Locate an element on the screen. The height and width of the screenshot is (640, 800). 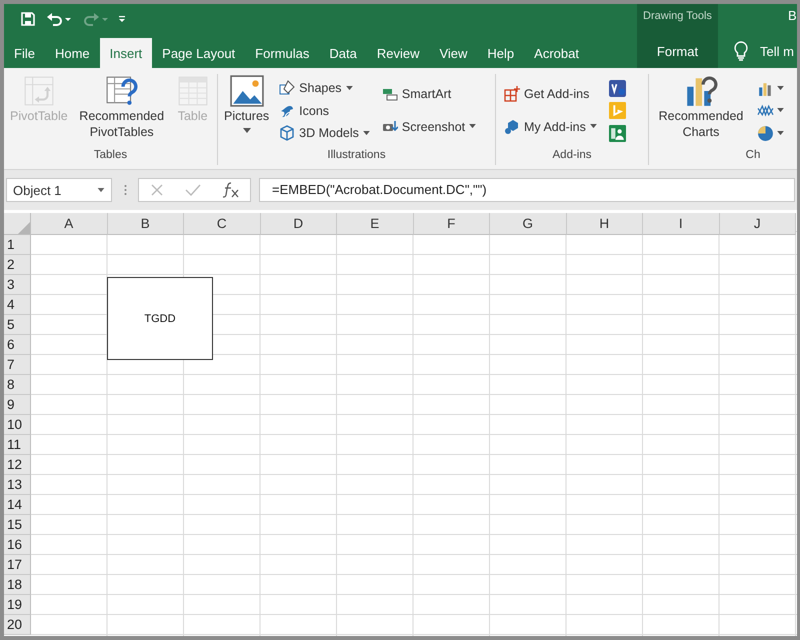
column-header: D is located at coordinates (298, 224).